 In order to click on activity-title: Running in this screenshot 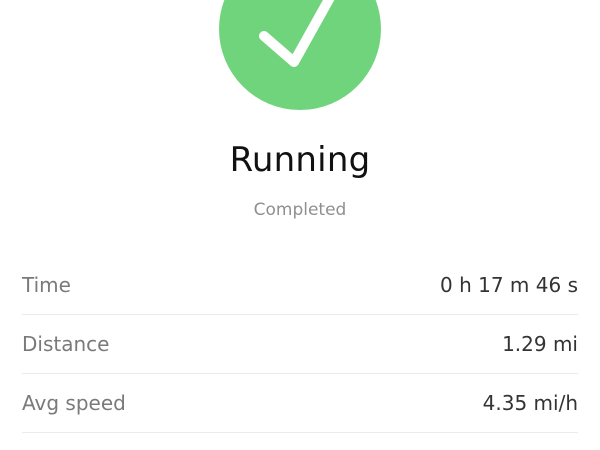, I will do `click(300, 160)`.